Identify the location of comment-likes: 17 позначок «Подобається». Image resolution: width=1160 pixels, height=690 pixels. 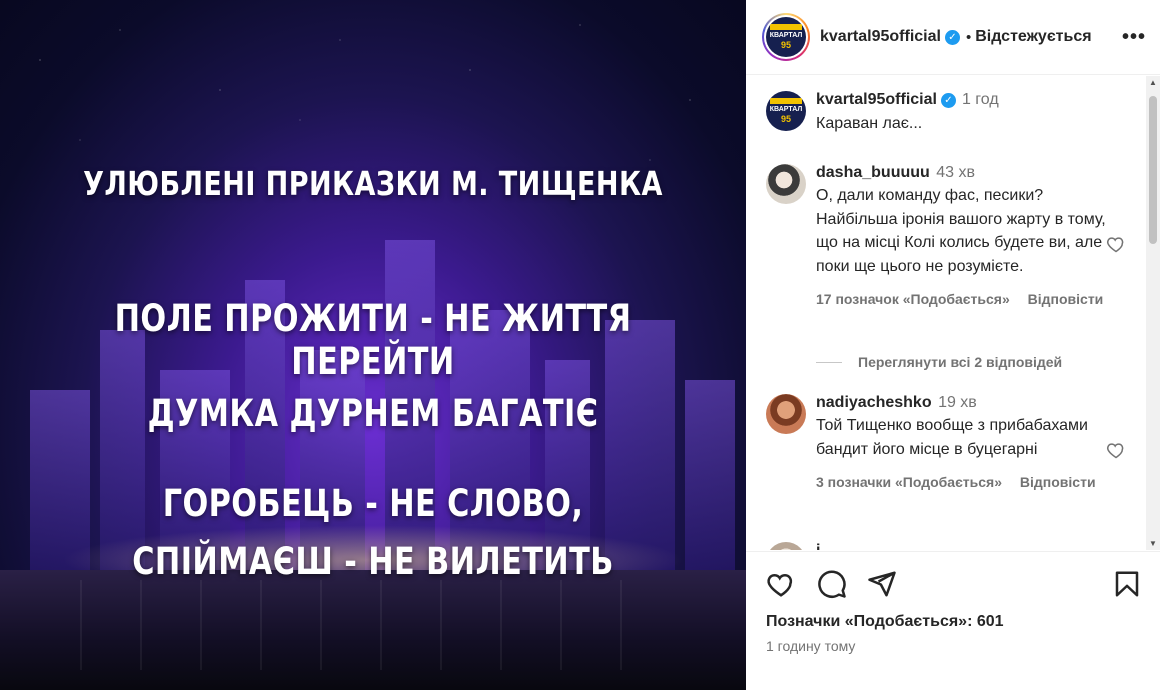
(913, 299).